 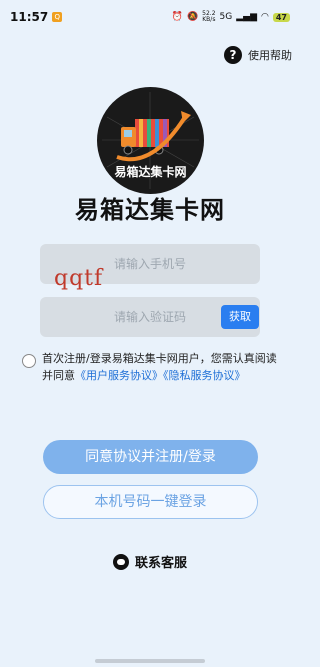 I want to click on contact-service-label: 联系客服, so click(x=160, y=563).